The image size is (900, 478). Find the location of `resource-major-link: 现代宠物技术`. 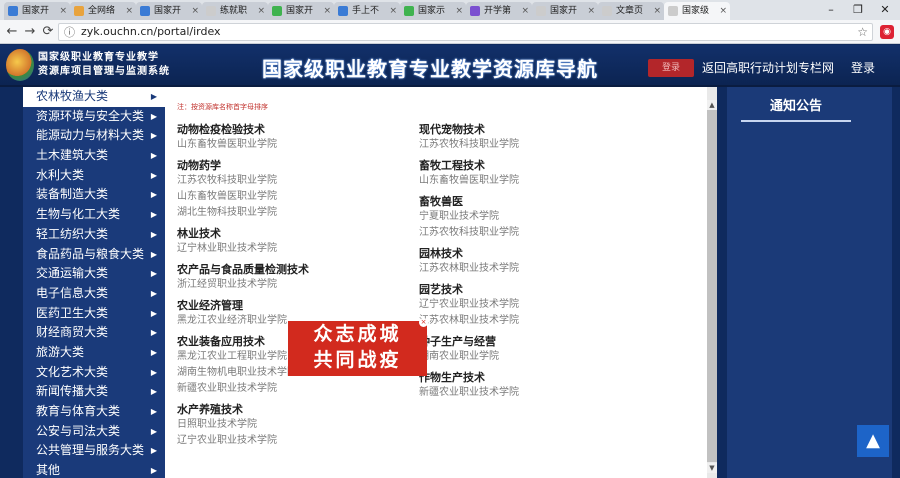

resource-major-link: 现代宠物技术 is located at coordinates (534, 129).